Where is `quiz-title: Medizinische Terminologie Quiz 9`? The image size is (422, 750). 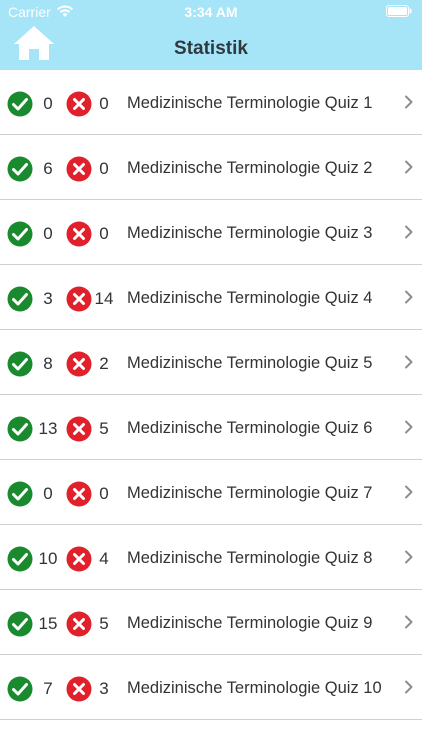
quiz-title: Medizinische Terminologie Quiz 9 is located at coordinates (250, 623).